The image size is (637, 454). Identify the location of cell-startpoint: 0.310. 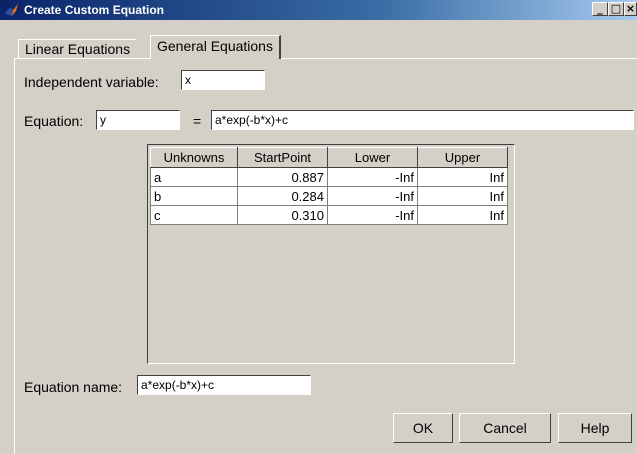
(282, 215).